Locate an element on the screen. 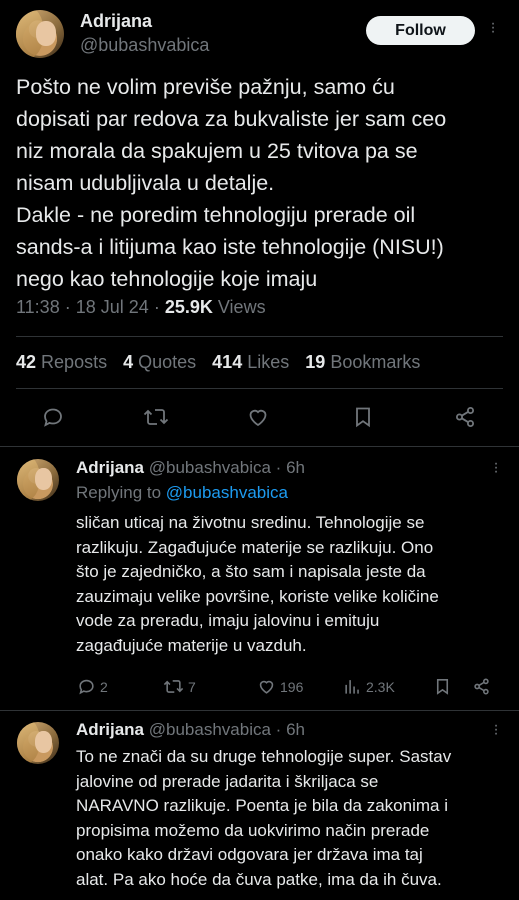 This screenshot has width=519, height=900. views-button: 2.3K is located at coordinates (369, 686).